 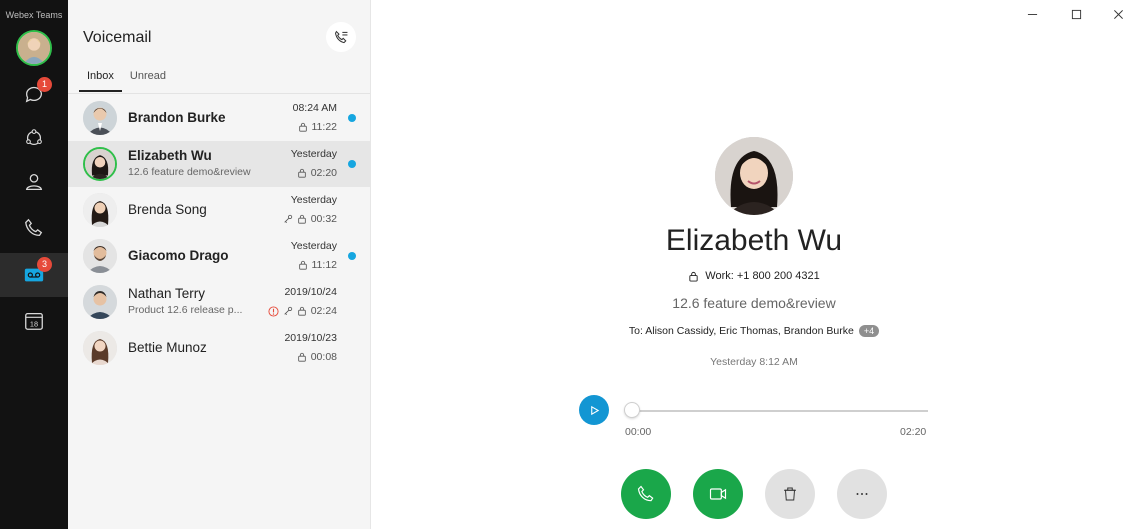 I want to click on voicemail-badge: 3, so click(x=44, y=264).